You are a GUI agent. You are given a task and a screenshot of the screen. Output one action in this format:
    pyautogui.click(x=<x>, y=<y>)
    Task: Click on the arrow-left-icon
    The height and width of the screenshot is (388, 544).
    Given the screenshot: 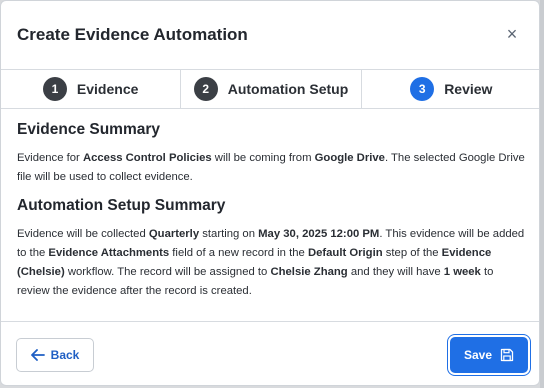 What is the action you would take?
    pyautogui.click(x=37, y=355)
    